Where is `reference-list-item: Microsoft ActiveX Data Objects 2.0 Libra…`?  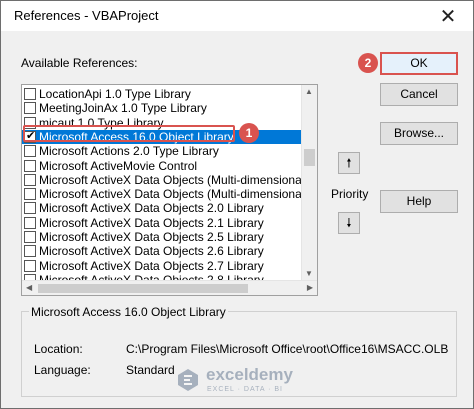 reference-list-item: Microsoft ActiveX Data Objects 2.0 Libra… is located at coordinates (162, 208).